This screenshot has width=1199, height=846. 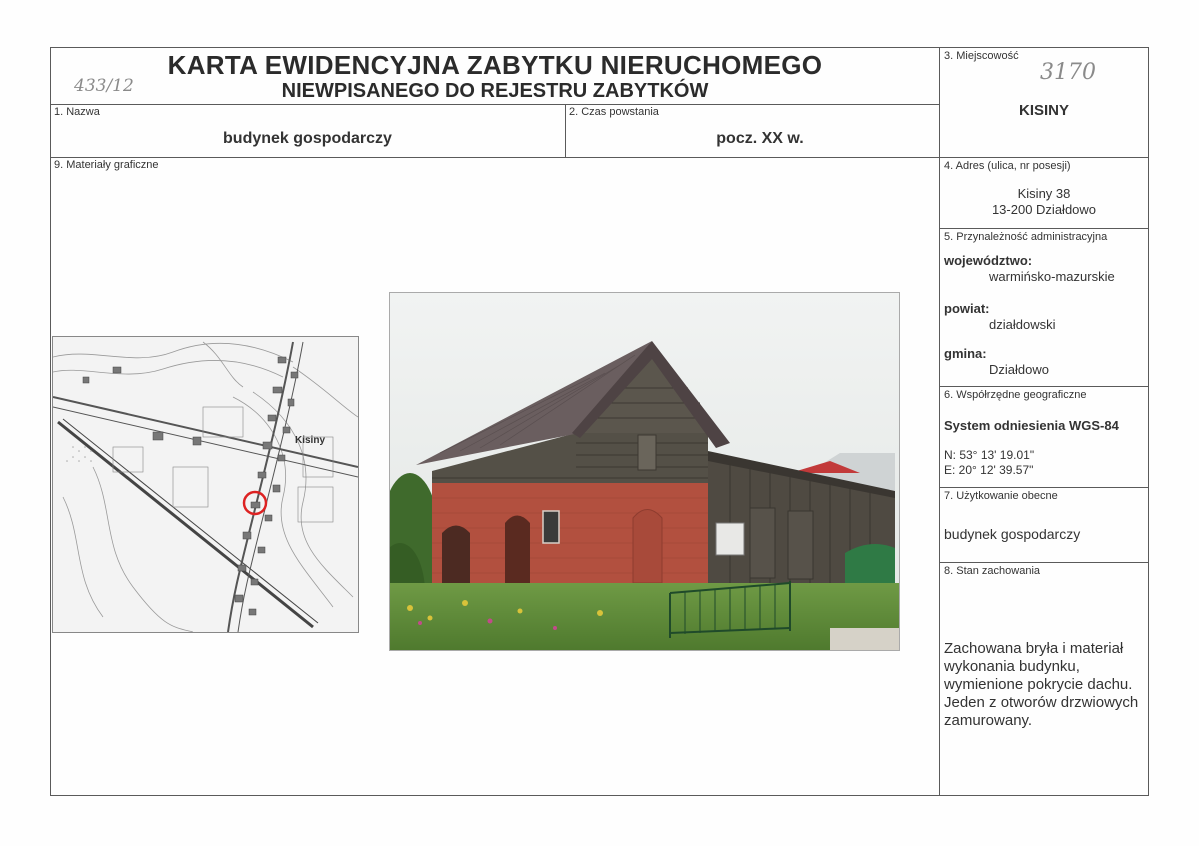 What do you see at coordinates (77, 112) in the screenshot?
I see `name-label: 1. Nazwa` at bounding box center [77, 112].